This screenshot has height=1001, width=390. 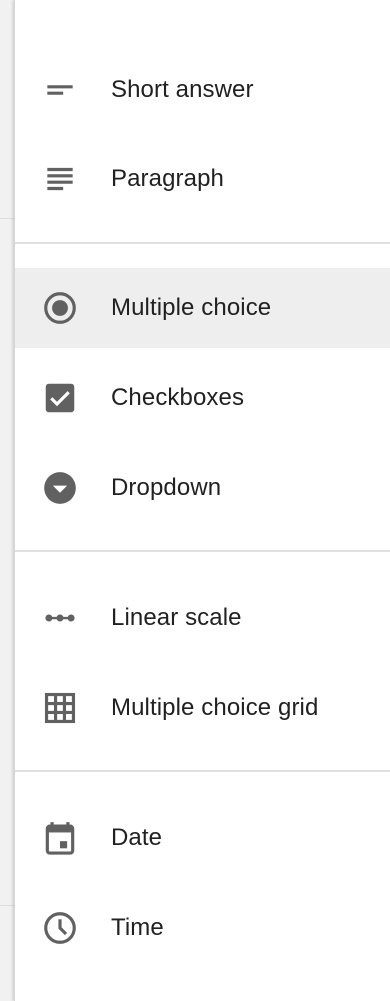 I want to click on menu-item-time: Time, so click(x=202, y=928).